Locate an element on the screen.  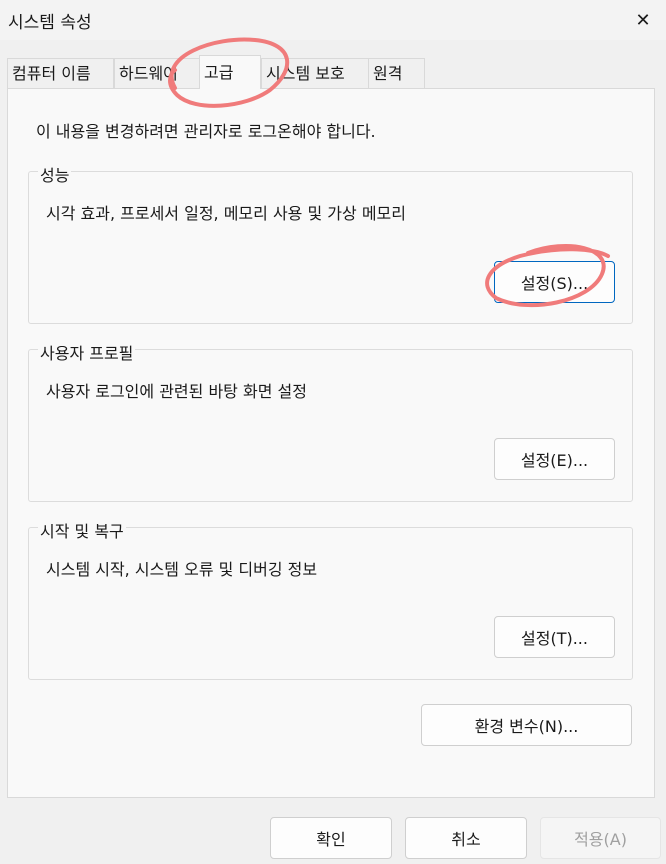
startup-recovery-title: 시작 및 복구 is located at coordinates (82, 530).